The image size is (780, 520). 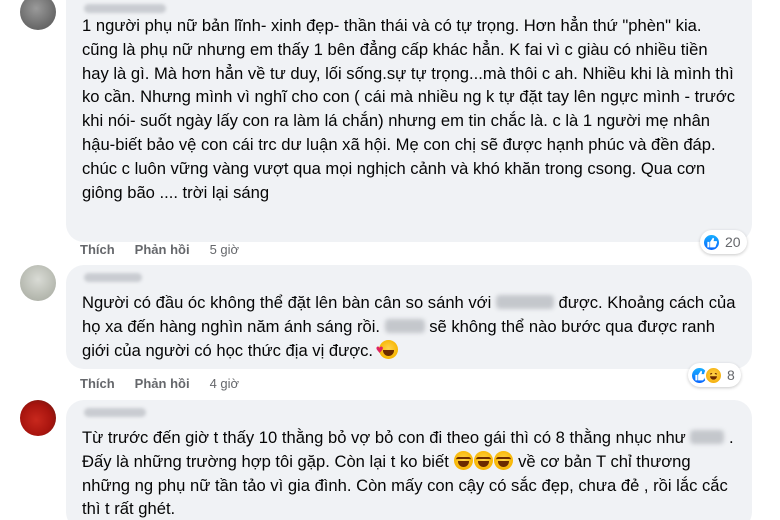 What do you see at coordinates (225, 249) in the screenshot?
I see `comment-time: 5 giờ` at bounding box center [225, 249].